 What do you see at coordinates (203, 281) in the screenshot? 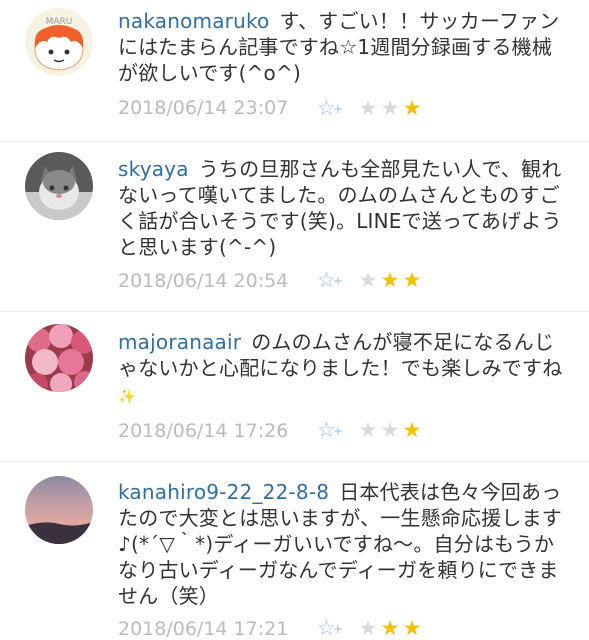
I see `comment-date: 2018/06/14 20:54` at bounding box center [203, 281].